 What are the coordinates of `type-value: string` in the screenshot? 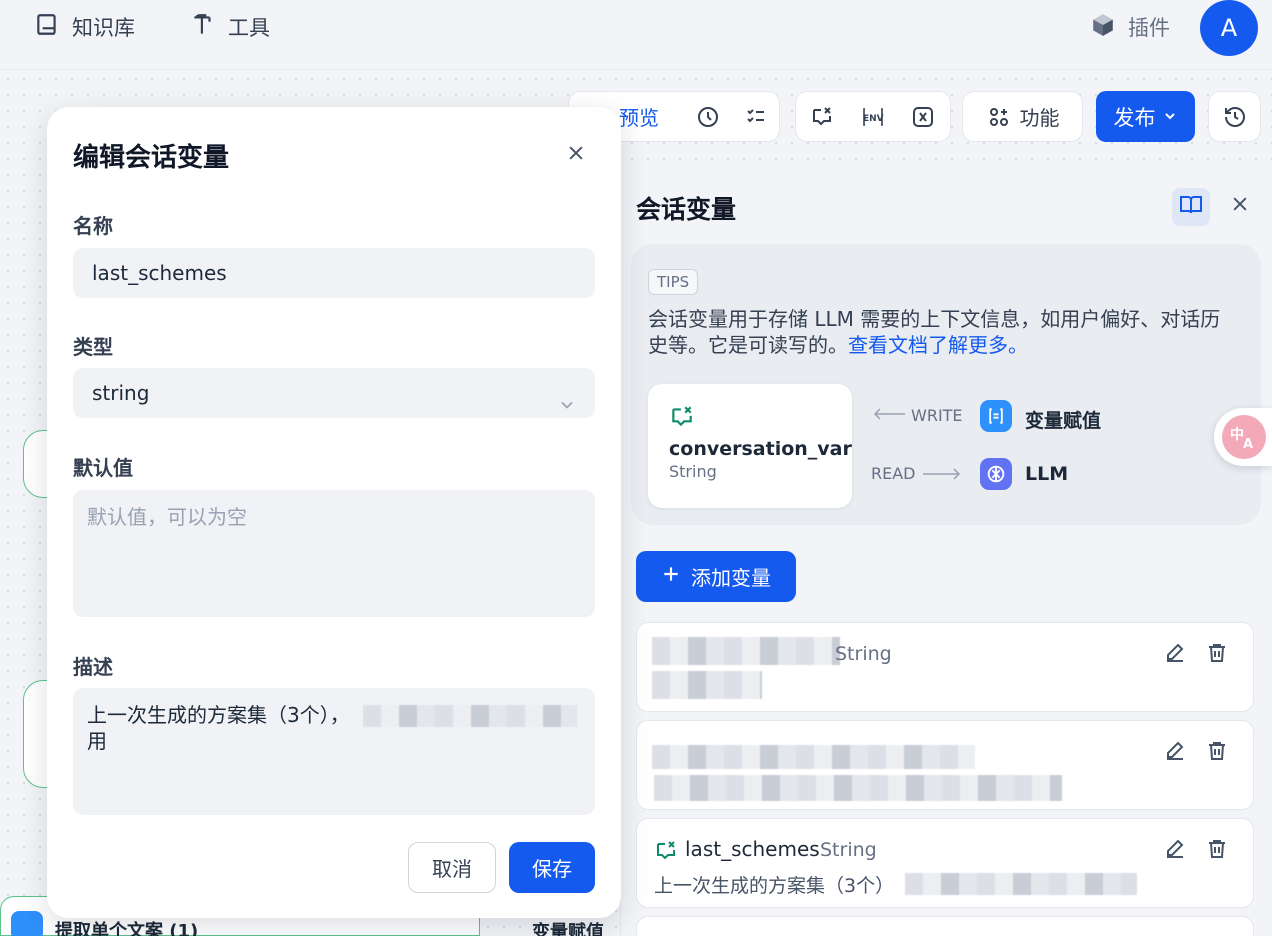 It's located at (121, 393).